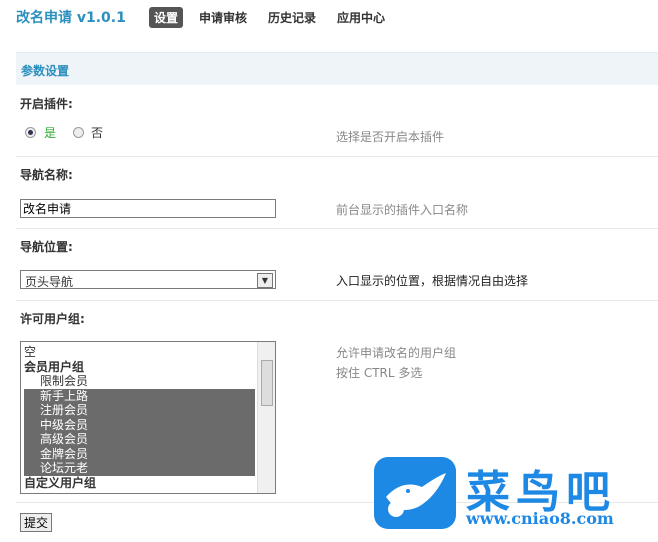  Describe the element at coordinates (139, 352) in the screenshot. I see `listbox-option: 空` at that location.